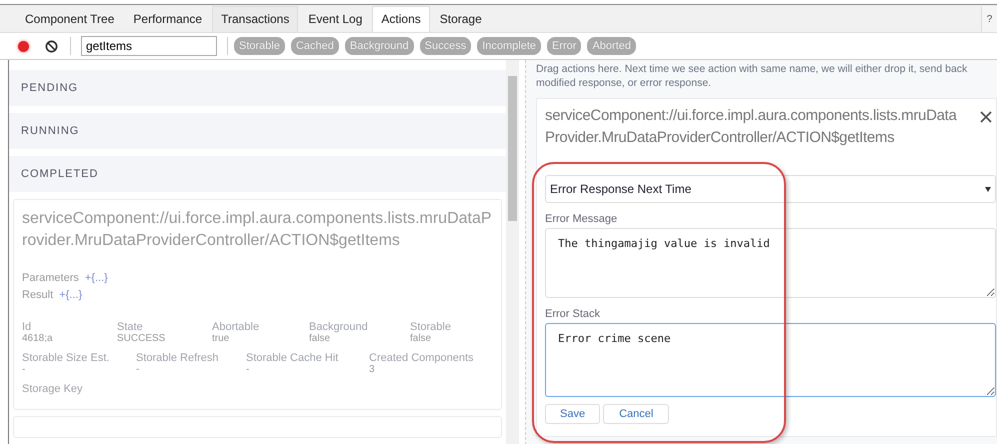 The image size is (997, 444). What do you see at coordinates (339, 327) in the screenshot?
I see `field-label: Background` at bounding box center [339, 327].